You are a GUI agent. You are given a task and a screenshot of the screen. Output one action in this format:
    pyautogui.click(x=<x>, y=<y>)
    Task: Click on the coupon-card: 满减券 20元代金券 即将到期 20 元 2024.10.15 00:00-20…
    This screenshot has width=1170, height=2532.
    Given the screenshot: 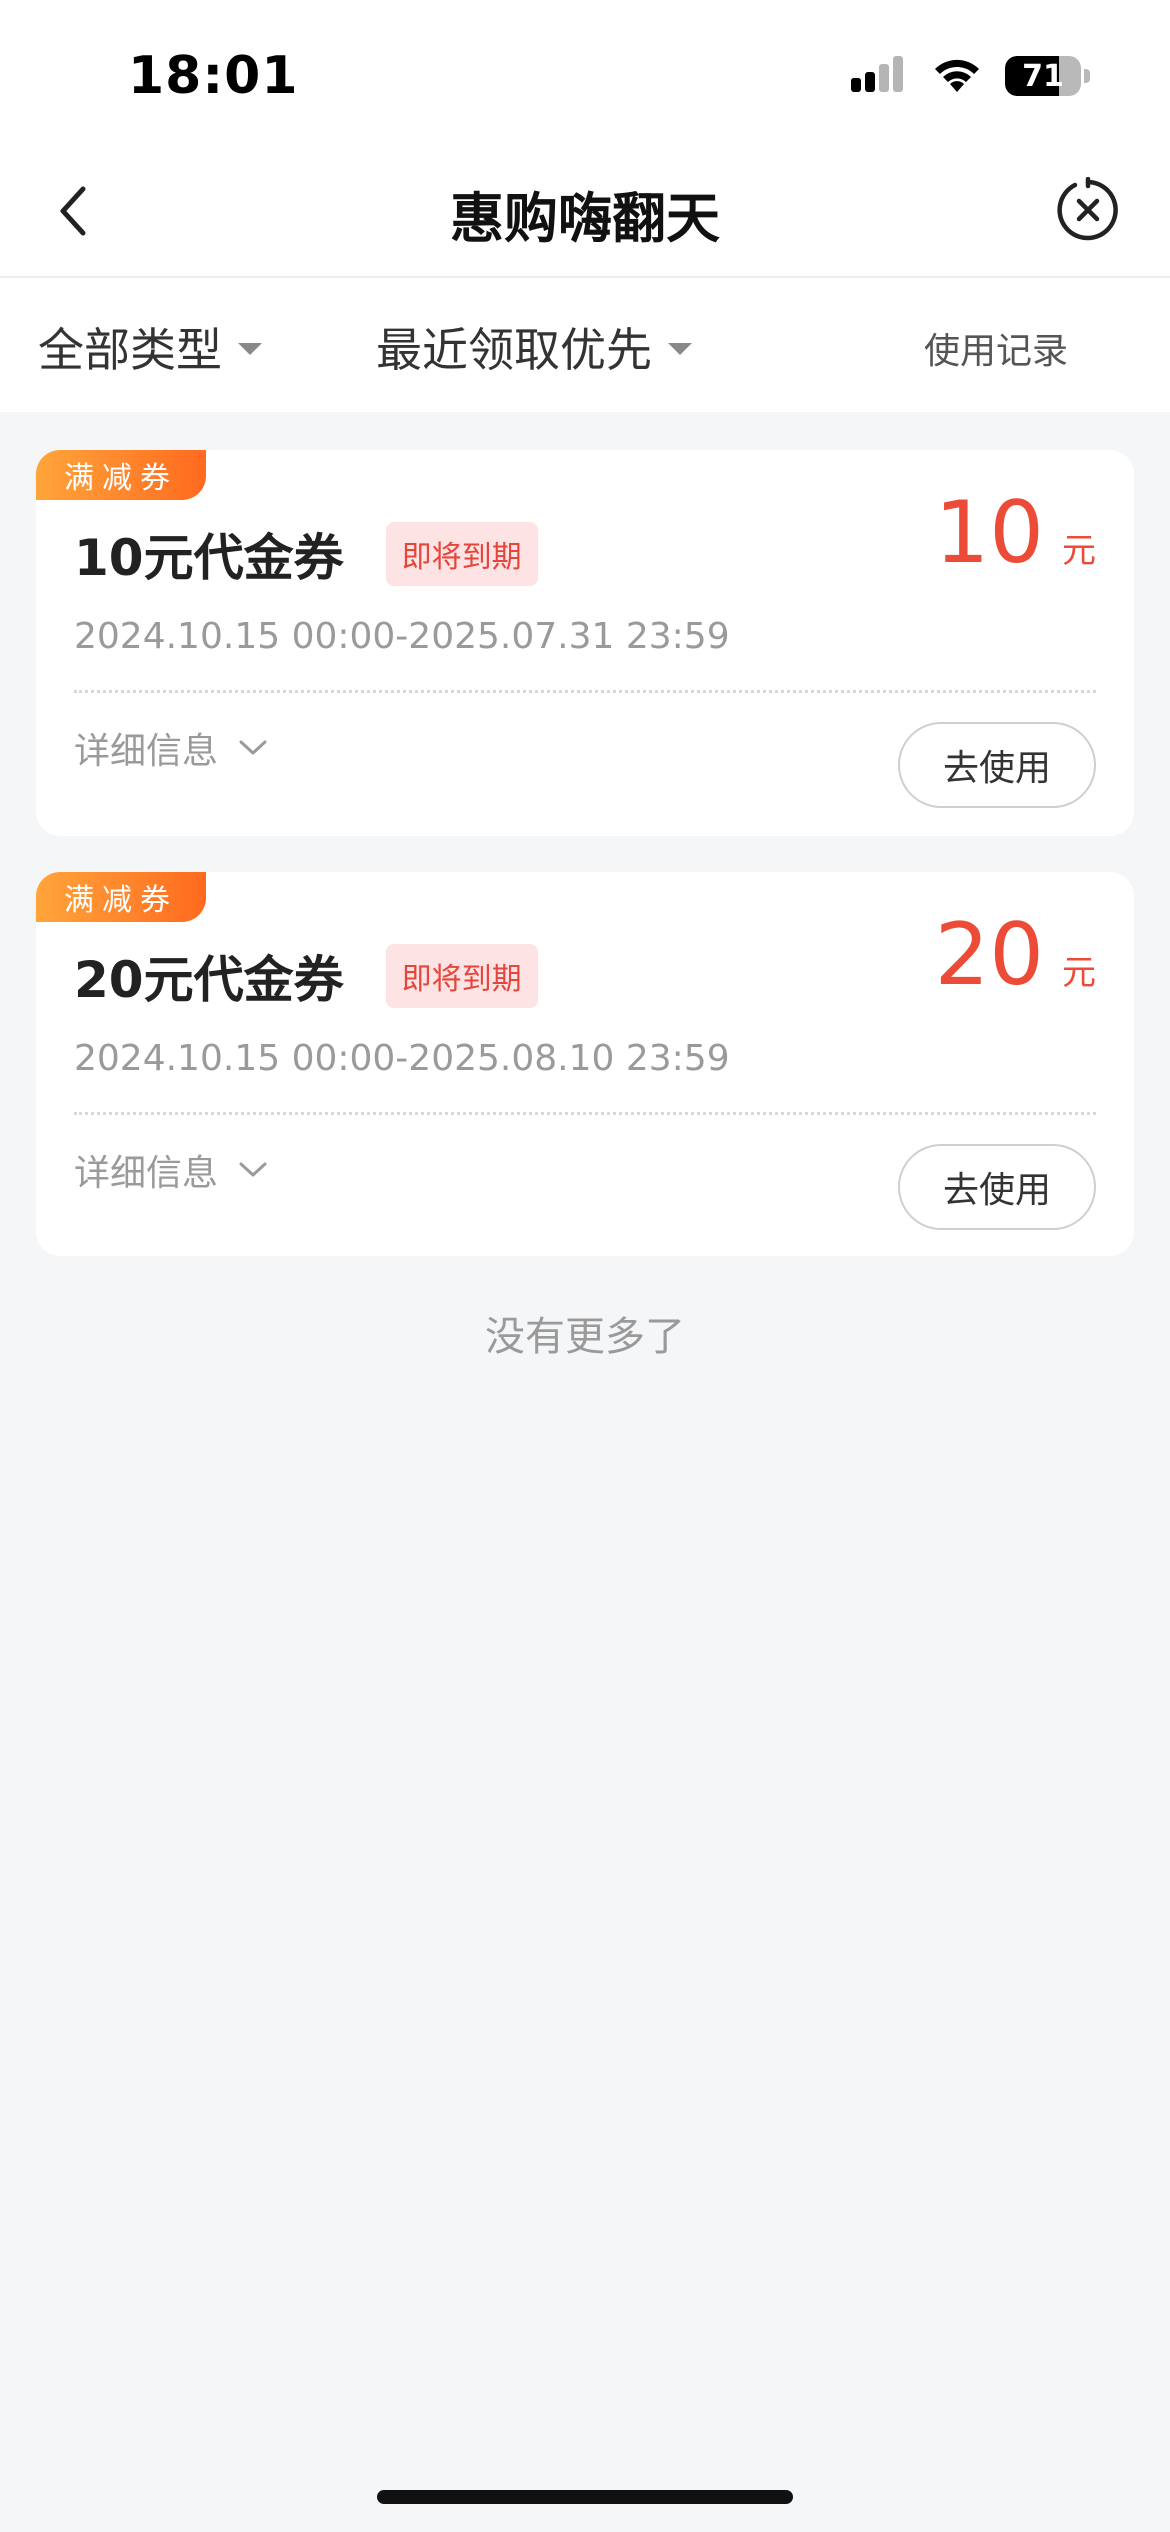 What is the action you would take?
    pyautogui.click(x=585, y=1064)
    